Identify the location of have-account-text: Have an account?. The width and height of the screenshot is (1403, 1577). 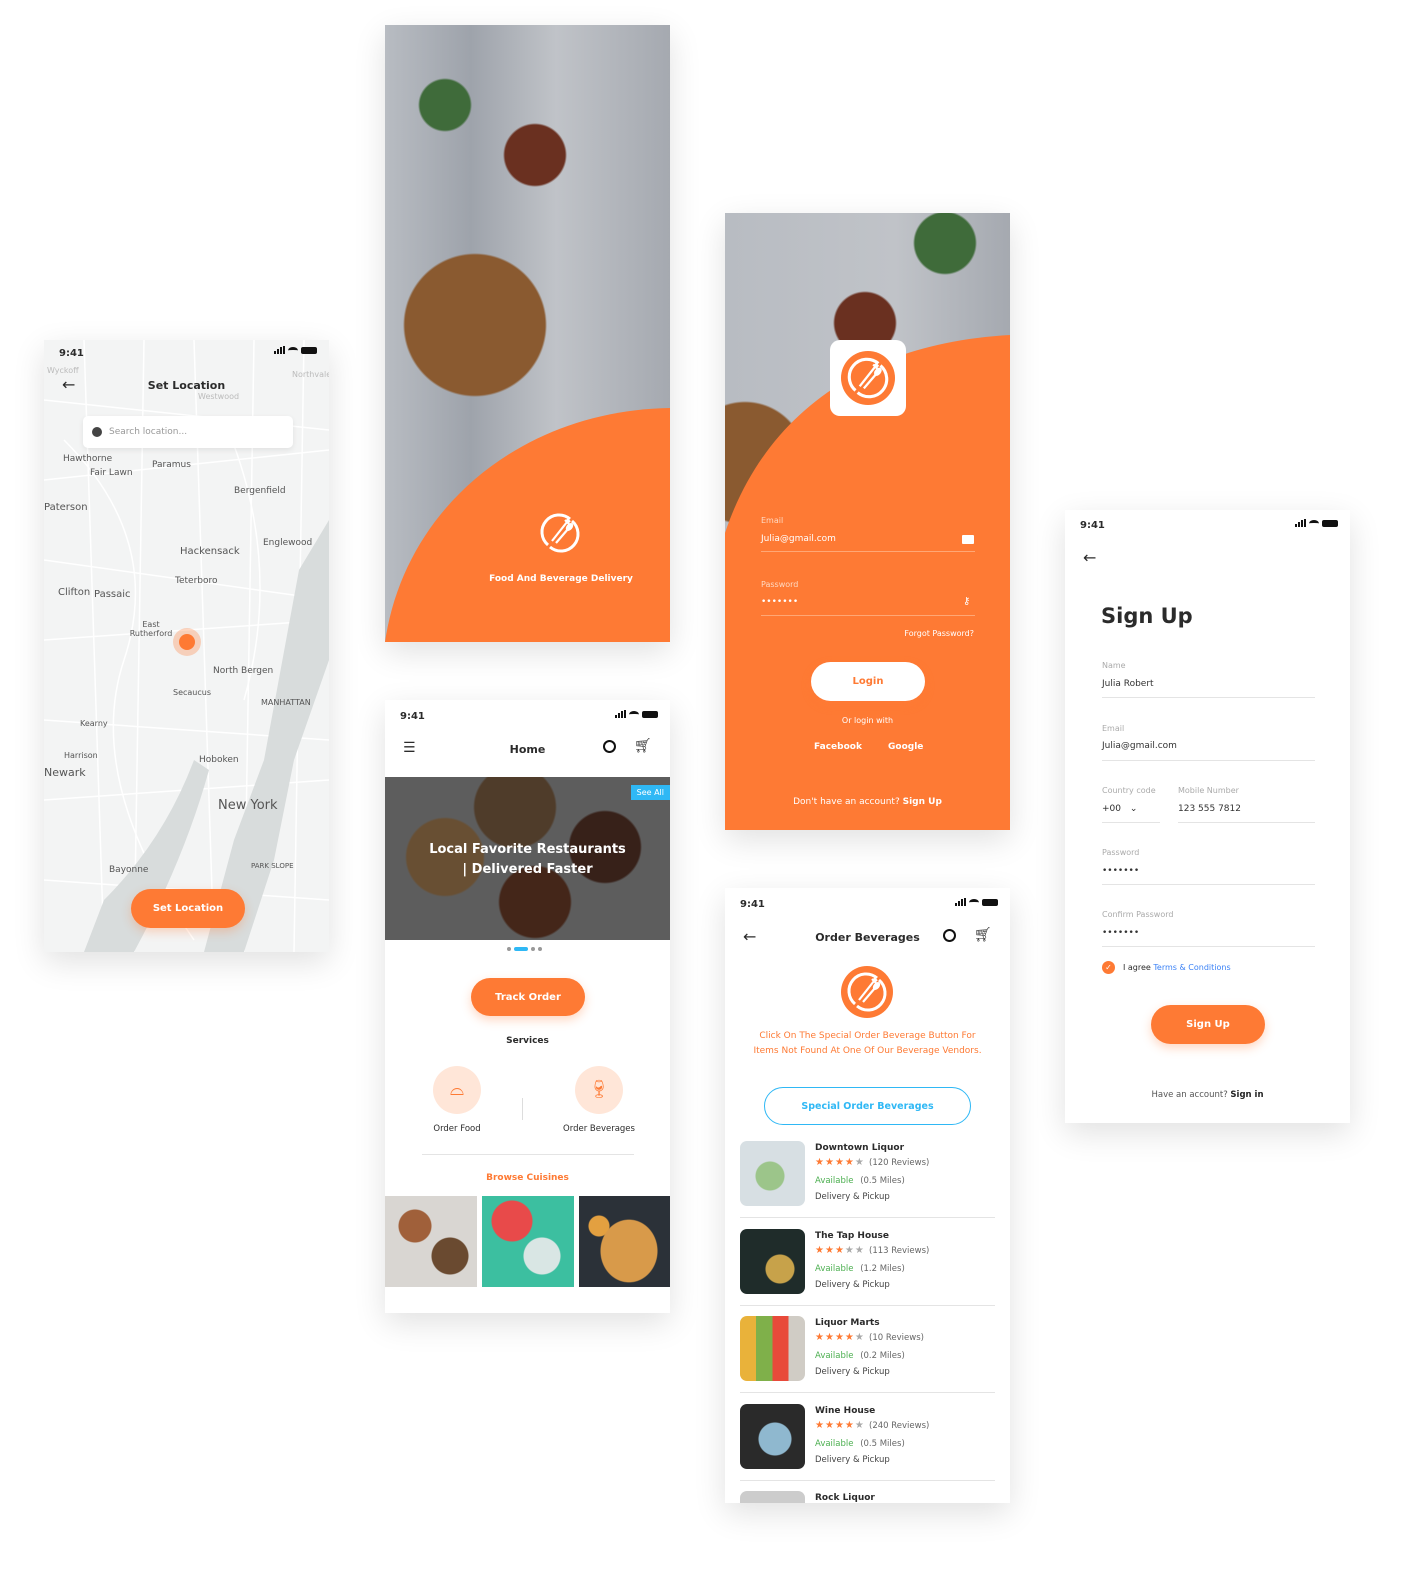
(1189, 1095).